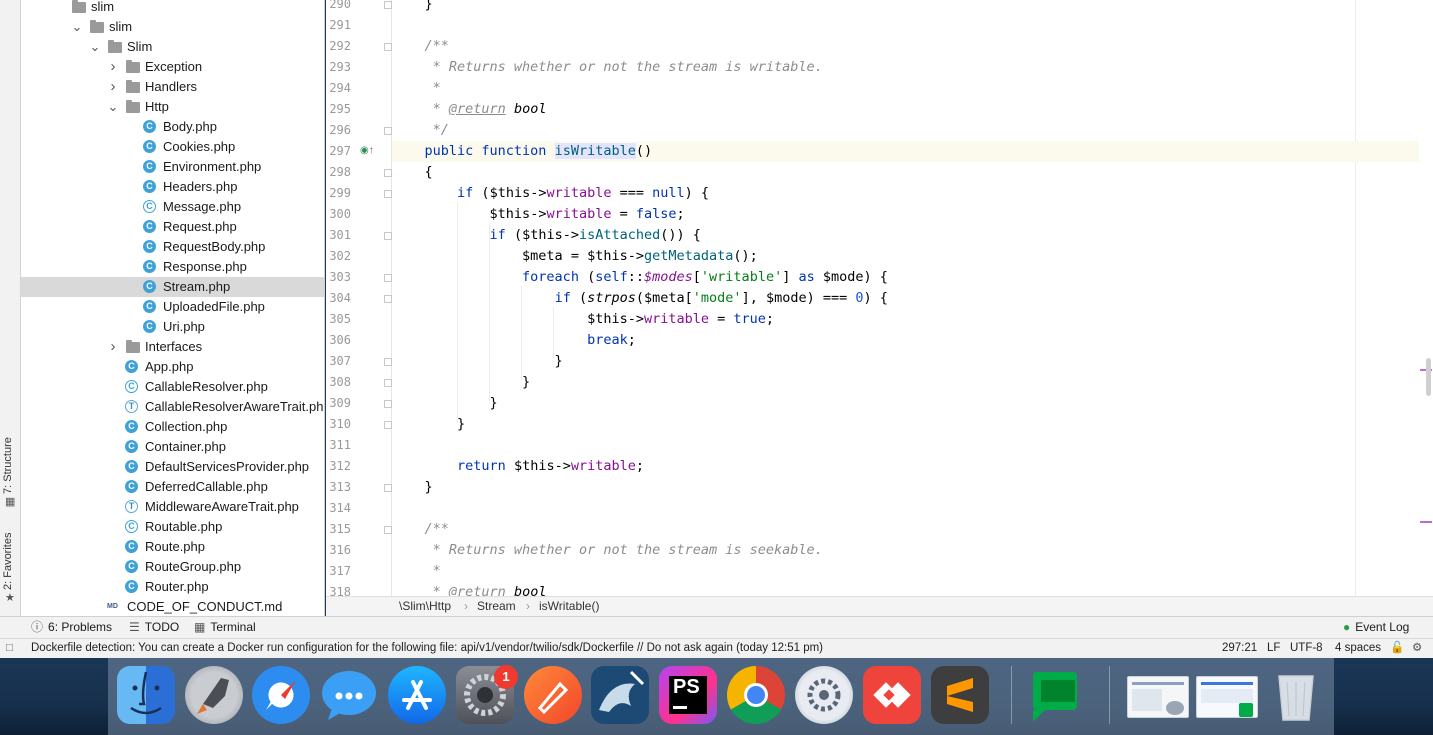  Describe the element at coordinates (688, 695) in the screenshot. I see `phpstorm-icon: PS` at that location.